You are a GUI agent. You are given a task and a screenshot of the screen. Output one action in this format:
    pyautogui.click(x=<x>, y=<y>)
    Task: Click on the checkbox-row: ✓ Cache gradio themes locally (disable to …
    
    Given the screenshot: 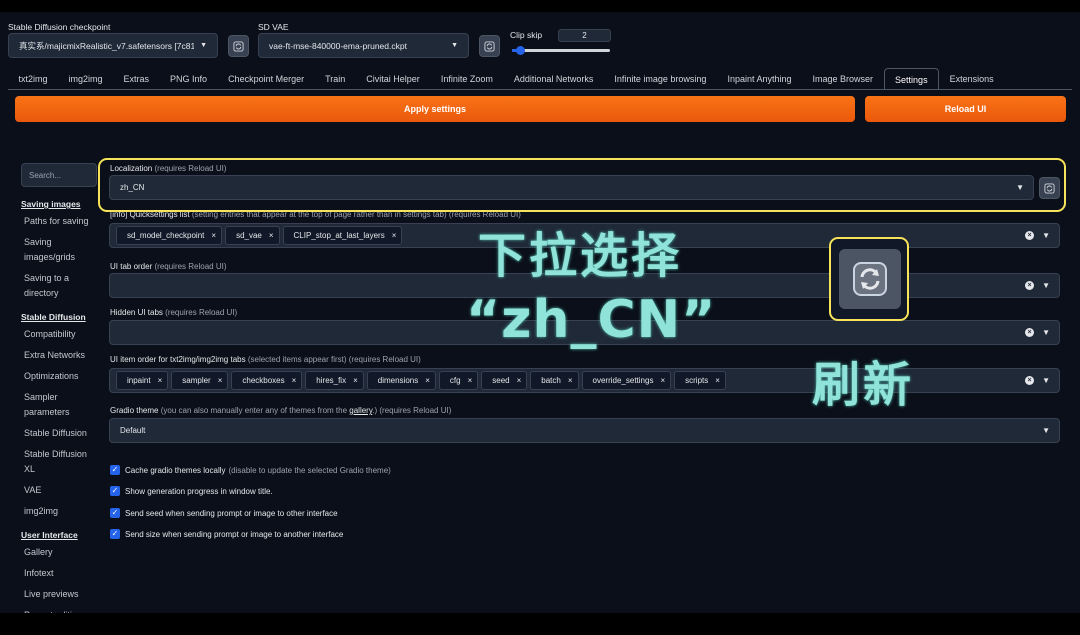 What is the action you would take?
    pyautogui.click(x=250, y=470)
    